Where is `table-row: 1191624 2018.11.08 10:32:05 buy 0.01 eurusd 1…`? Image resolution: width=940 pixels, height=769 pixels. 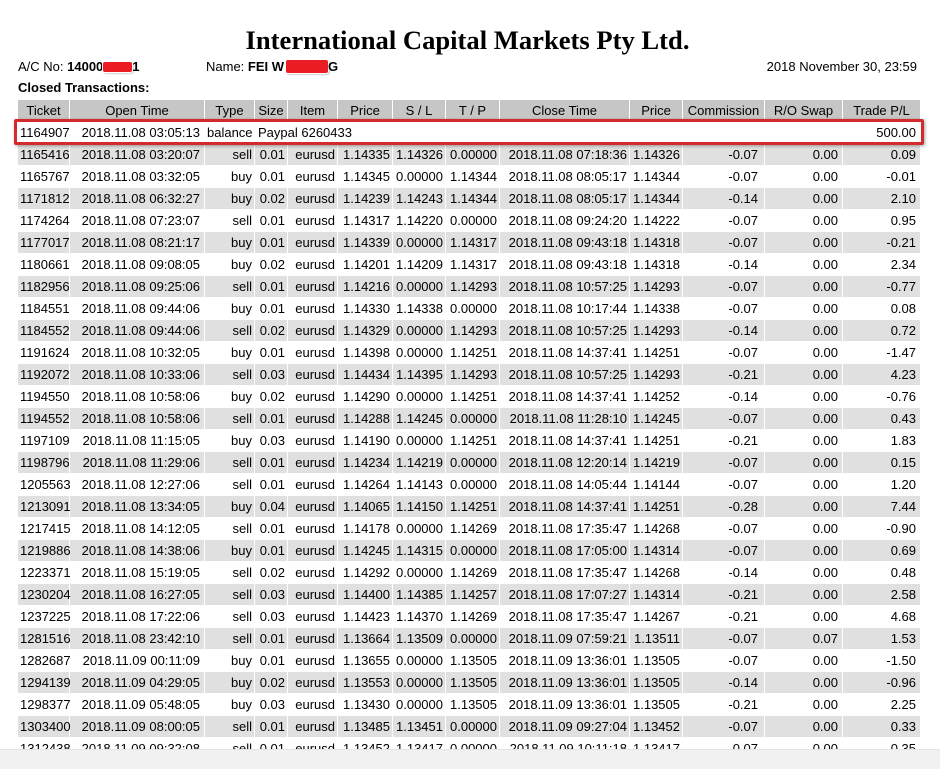 table-row: 1191624 2018.11.08 10:32:05 buy 0.01 eurusd 1… is located at coordinates (469, 352).